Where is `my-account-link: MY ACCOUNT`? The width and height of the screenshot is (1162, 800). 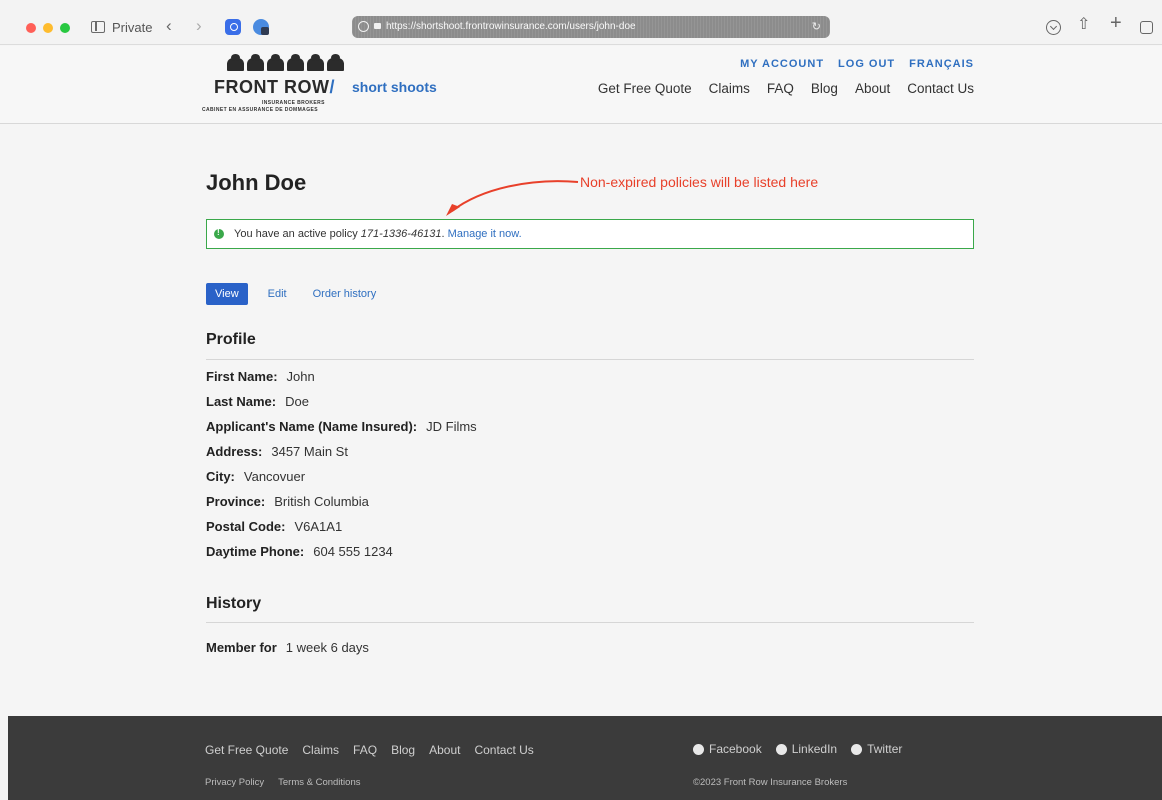
my-account-link: MY ACCOUNT is located at coordinates (782, 64).